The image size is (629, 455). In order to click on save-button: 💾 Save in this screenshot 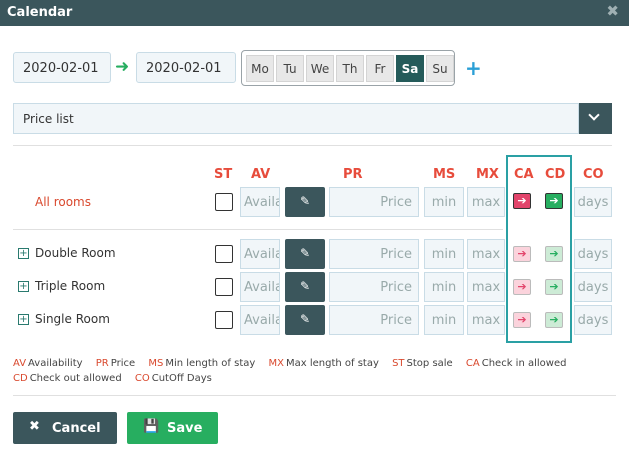, I will do `click(172, 428)`.